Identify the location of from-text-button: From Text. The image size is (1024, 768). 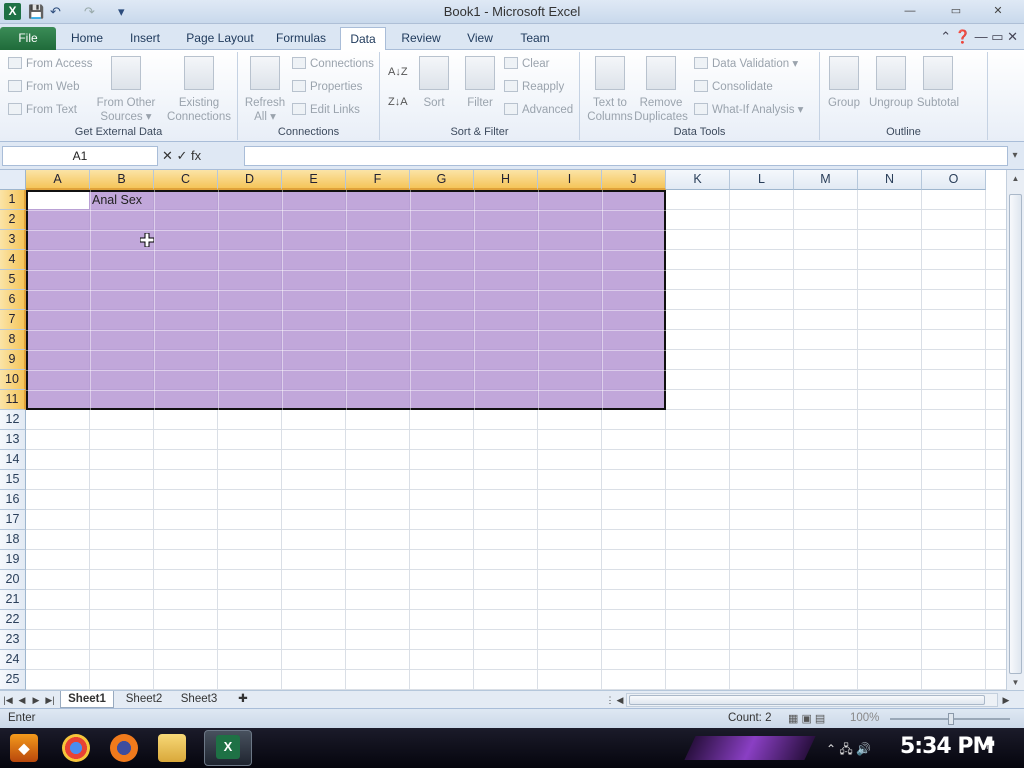
(42, 110).